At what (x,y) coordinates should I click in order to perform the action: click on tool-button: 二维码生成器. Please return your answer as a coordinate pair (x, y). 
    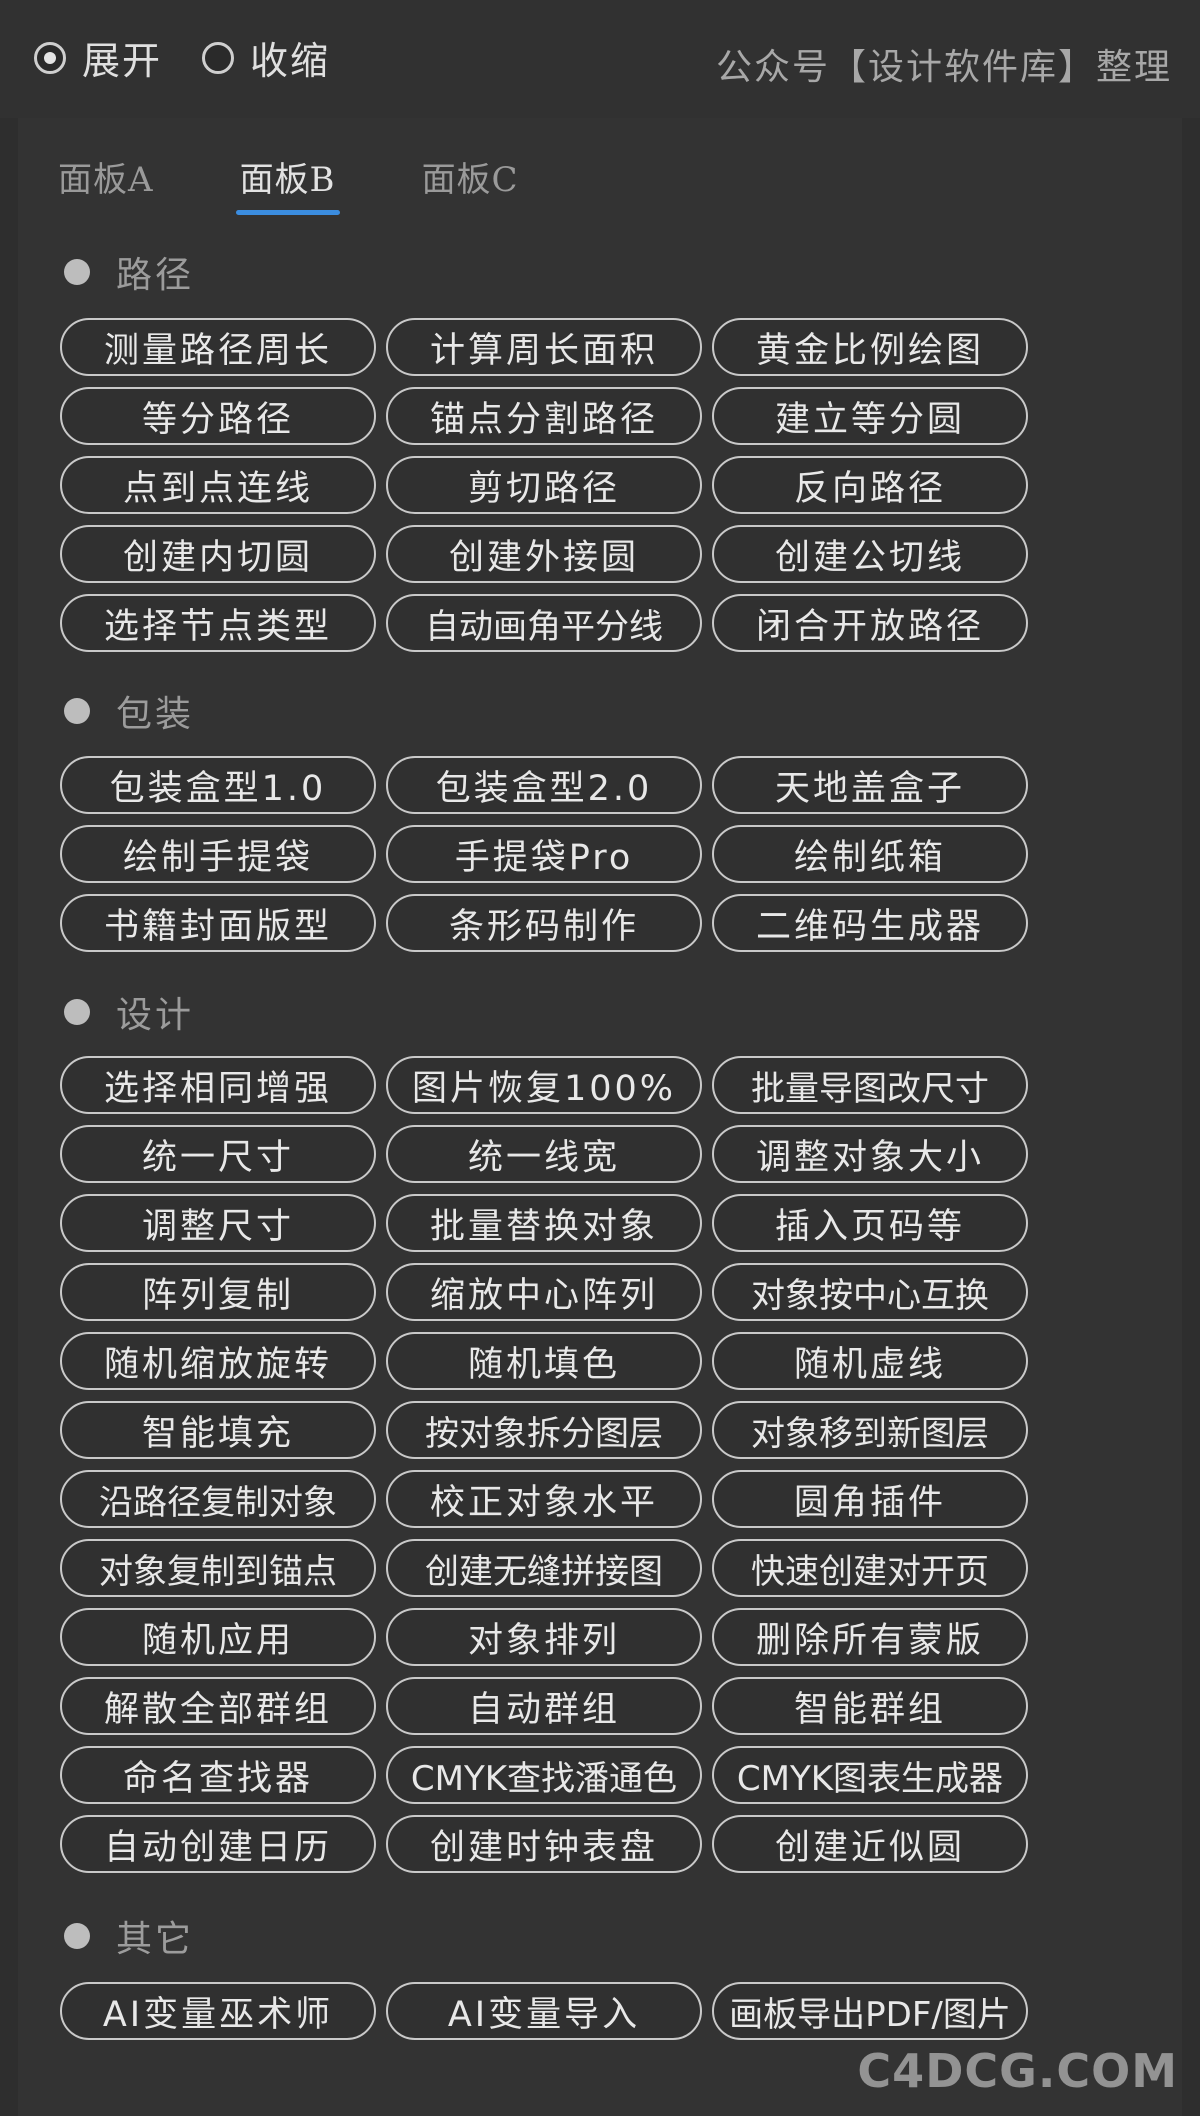
    Looking at the image, I should click on (870, 923).